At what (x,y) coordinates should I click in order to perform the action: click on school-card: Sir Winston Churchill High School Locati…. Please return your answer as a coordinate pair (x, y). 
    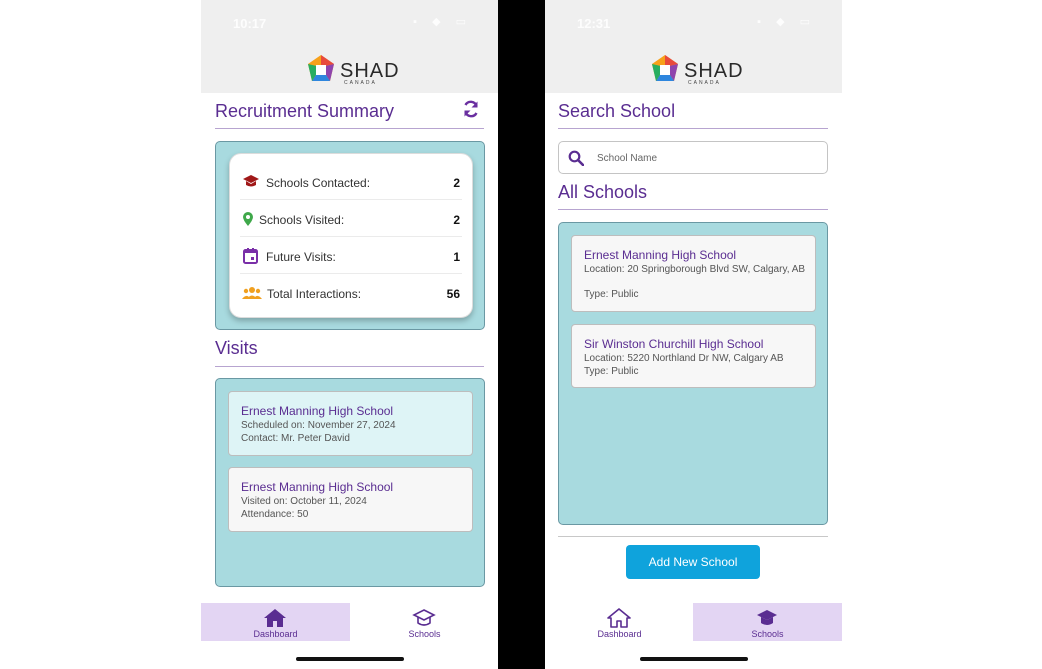
    Looking at the image, I should click on (693, 356).